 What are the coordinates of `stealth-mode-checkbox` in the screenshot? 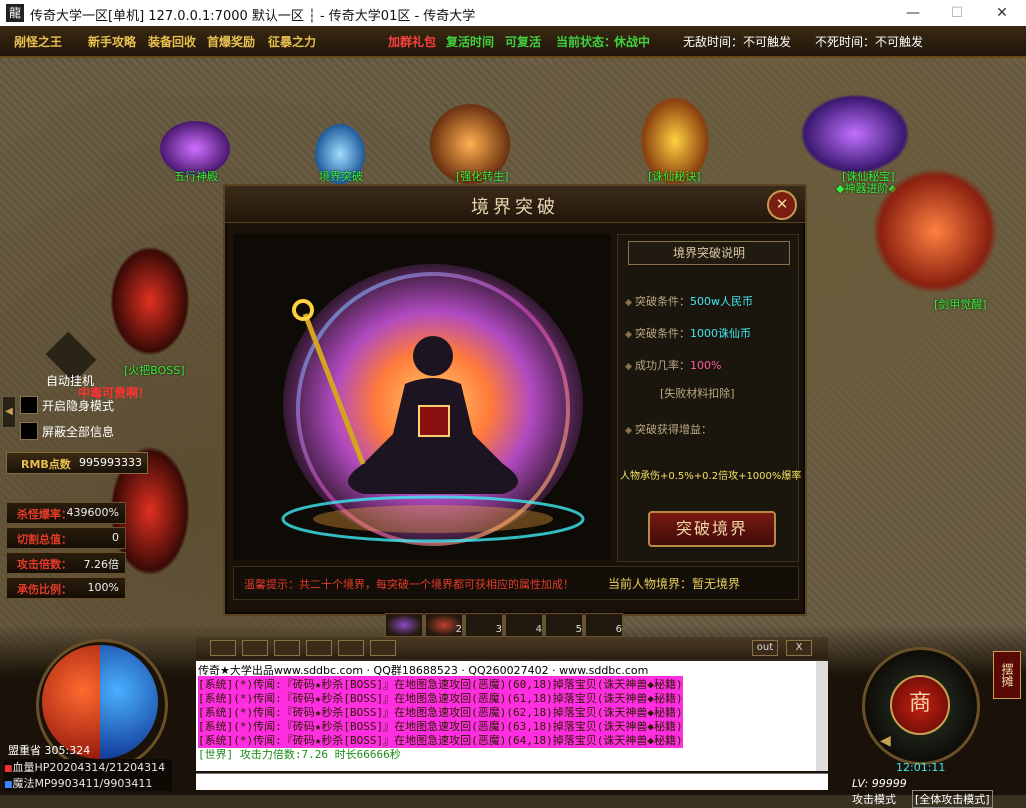 It's located at (29, 405).